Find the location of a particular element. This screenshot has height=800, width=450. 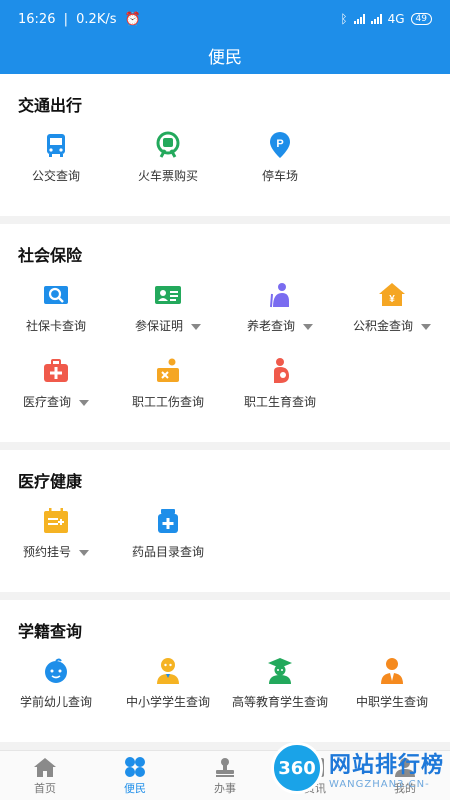

service-label: 社保卡查询 is located at coordinates (55, 326).